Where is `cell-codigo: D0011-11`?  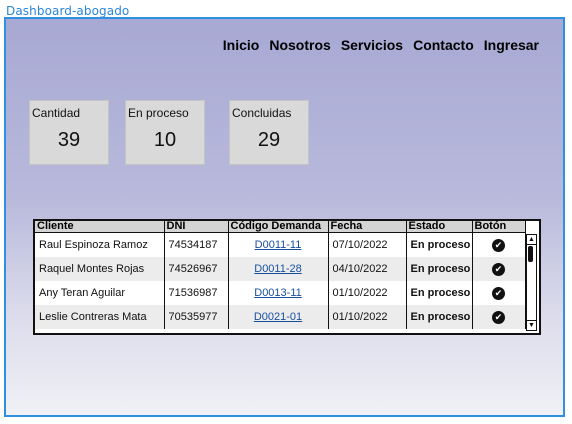 cell-codigo: D0011-11 is located at coordinates (278, 244).